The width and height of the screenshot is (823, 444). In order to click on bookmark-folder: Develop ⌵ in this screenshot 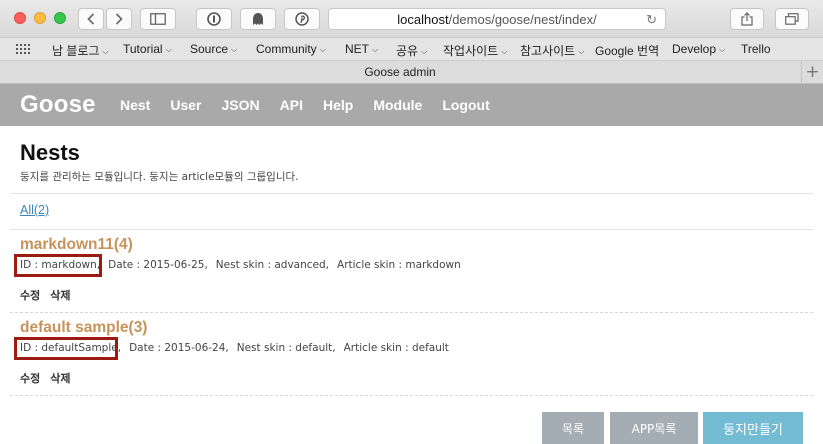, I will do `click(698, 49)`.